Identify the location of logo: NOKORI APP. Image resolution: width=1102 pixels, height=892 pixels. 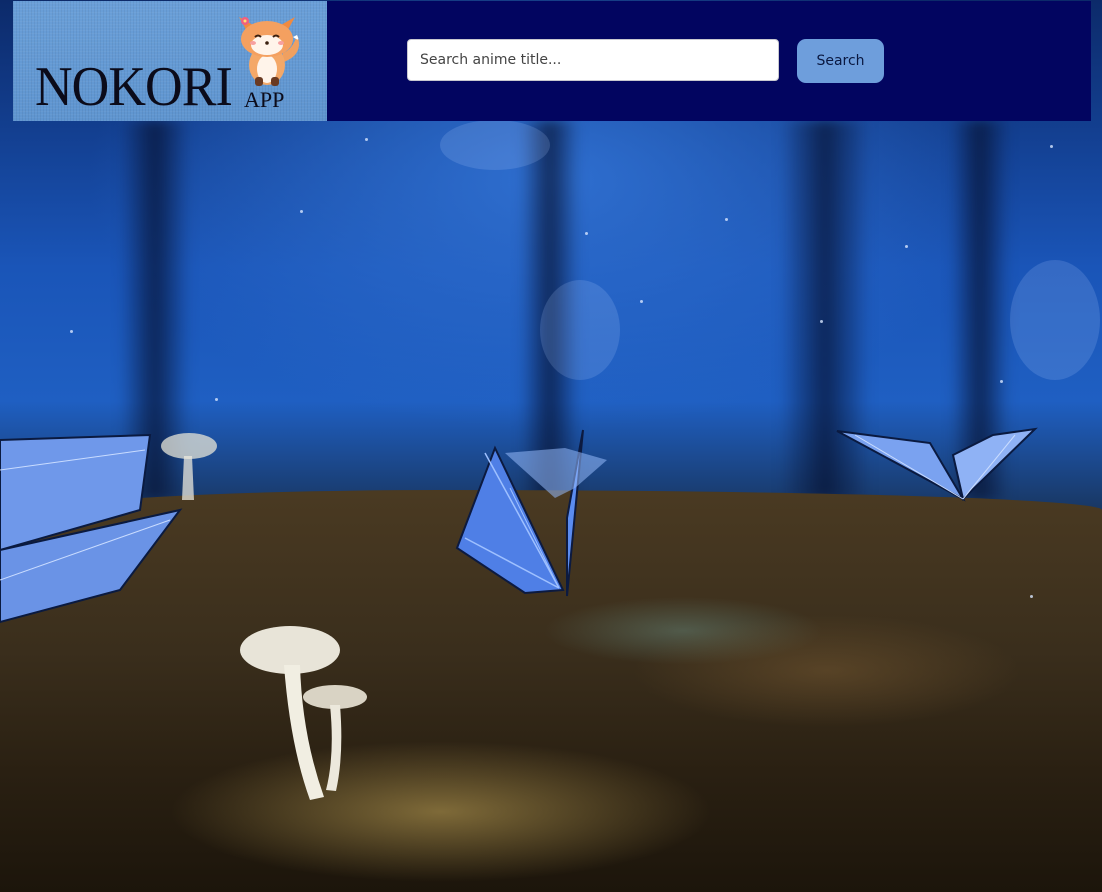
(170, 61).